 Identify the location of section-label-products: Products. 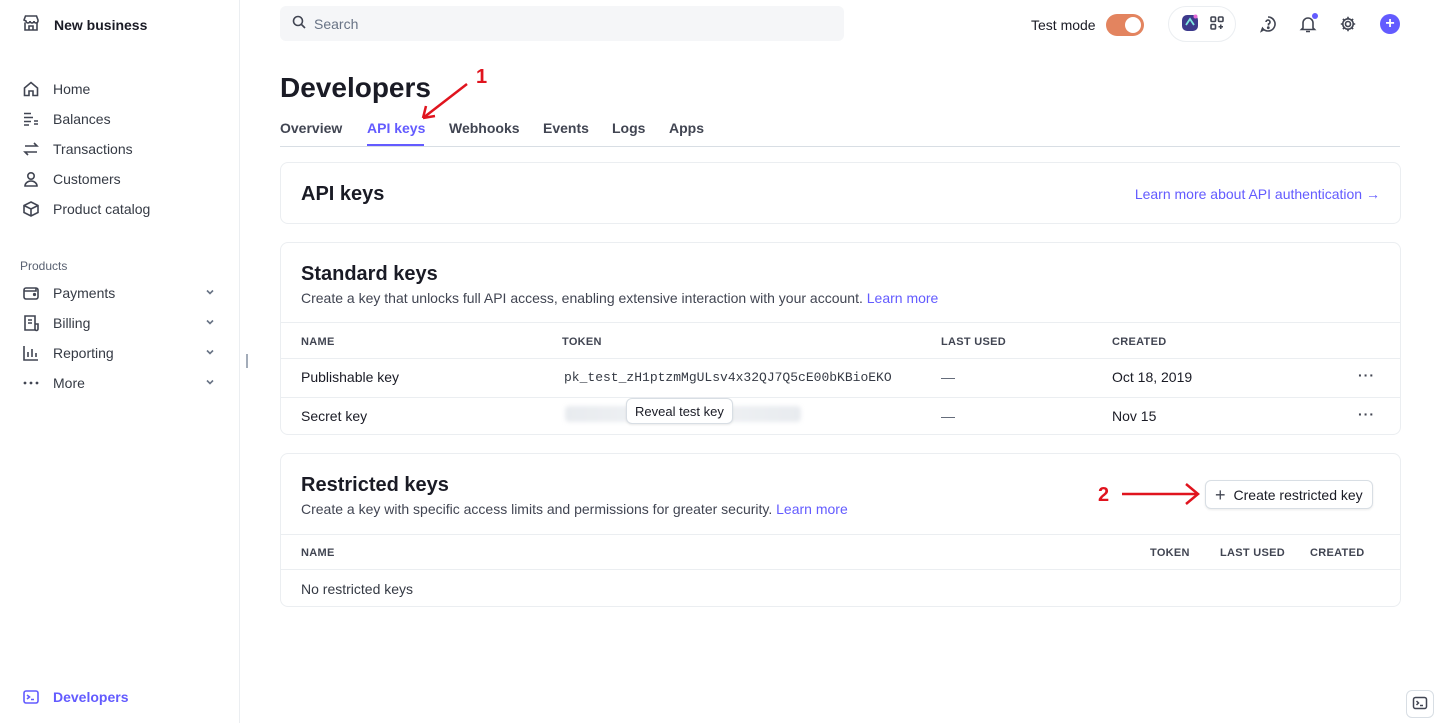
(44, 266).